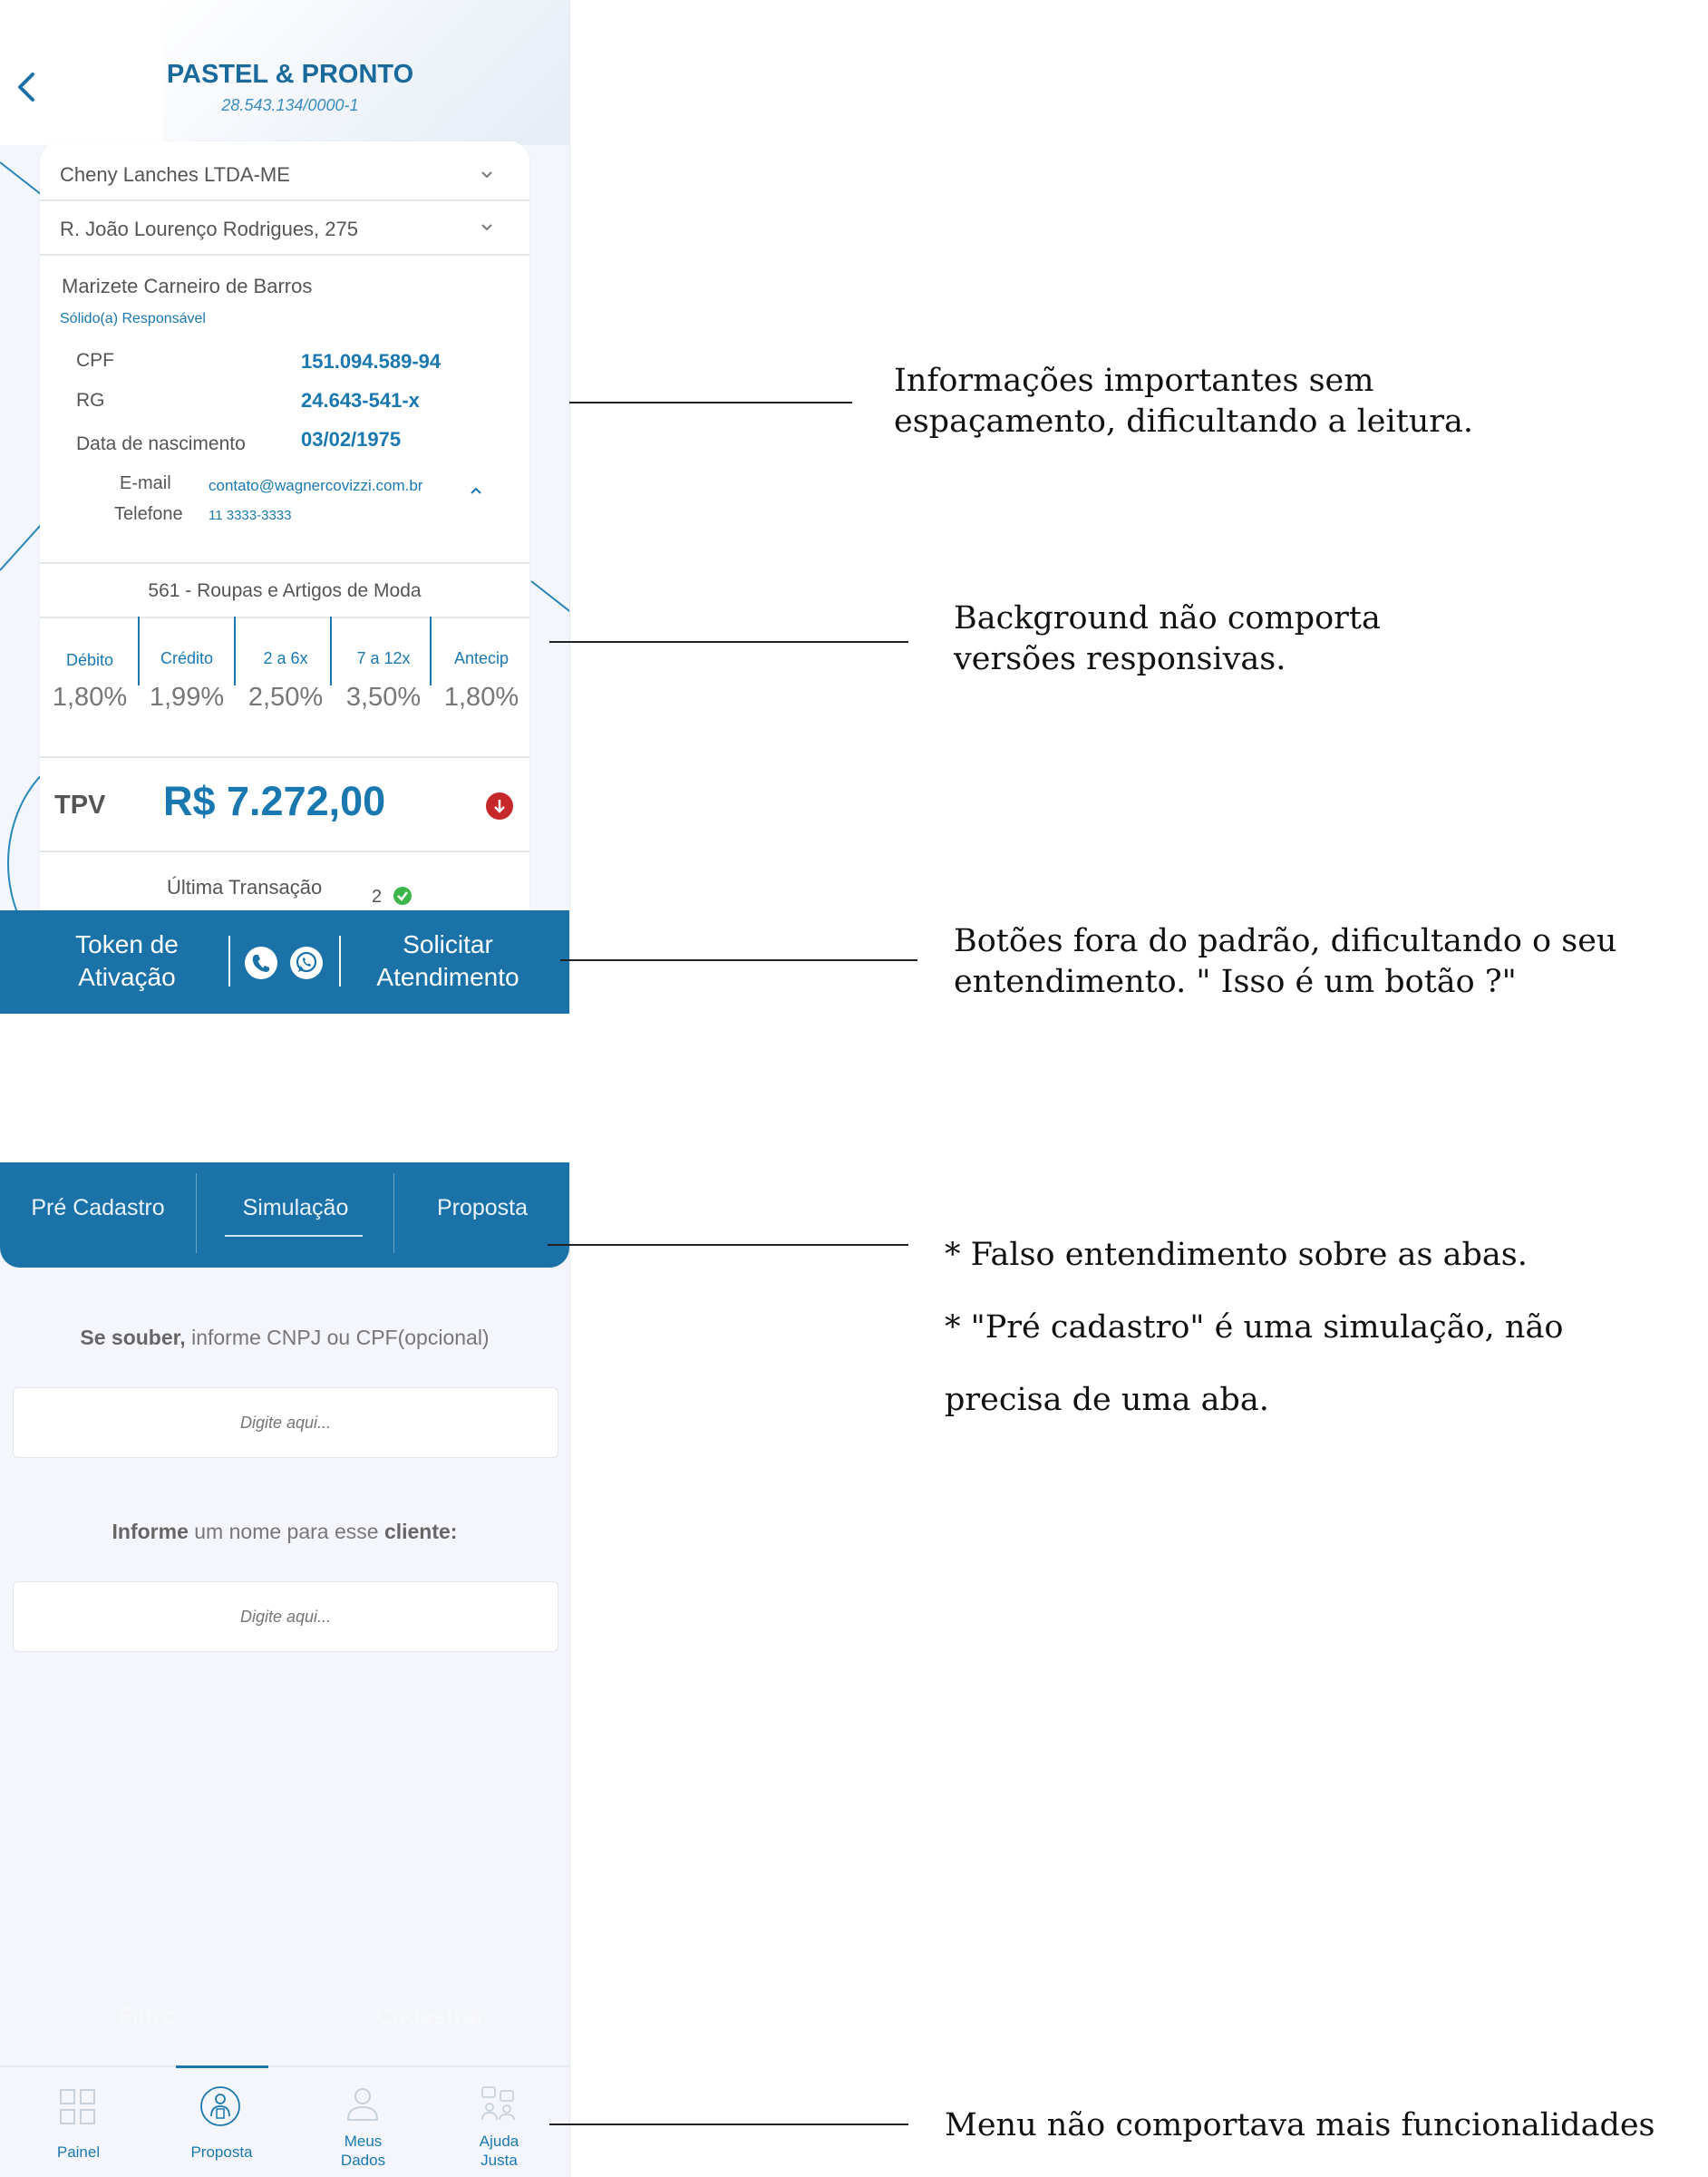  What do you see at coordinates (285, 697) in the screenshot?
I see `rate-value: 2,50%` at bounding box center [285, 697].